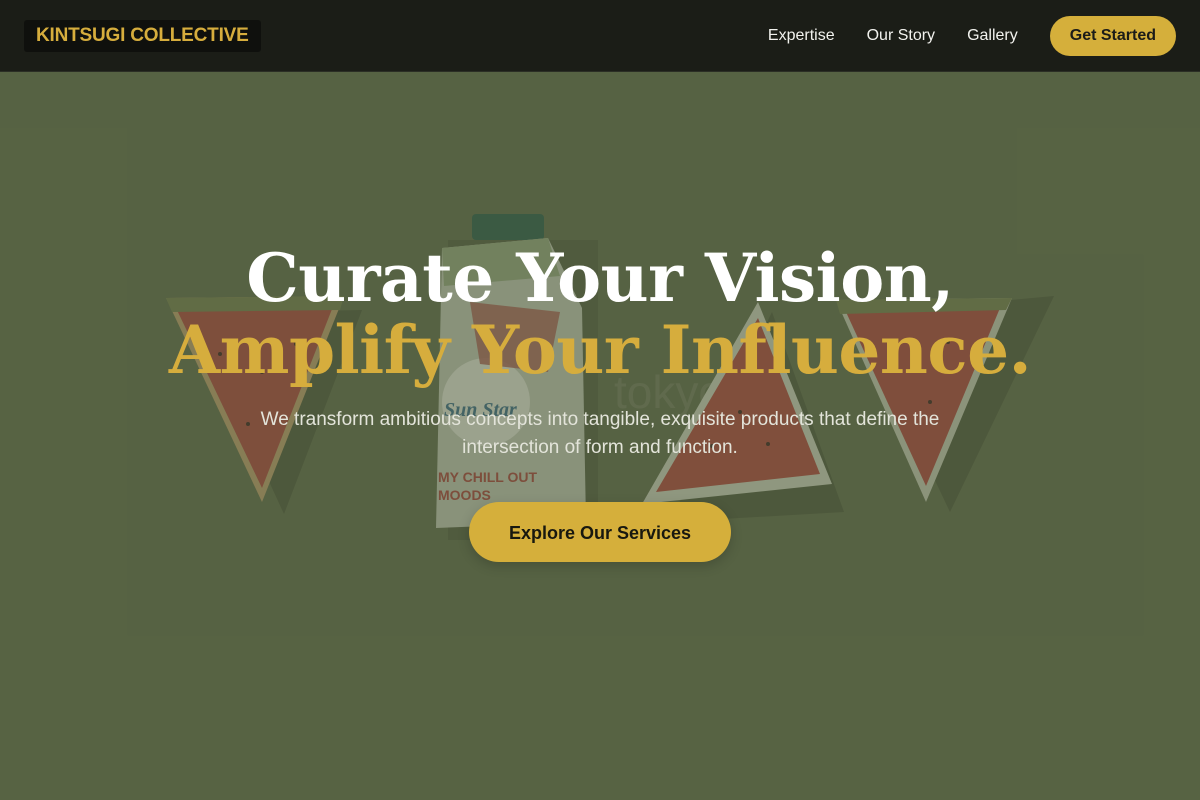  Describe the element at coordinates (1112, 36) in the screenshot. I see `get-started-button: Get Started` at that location.